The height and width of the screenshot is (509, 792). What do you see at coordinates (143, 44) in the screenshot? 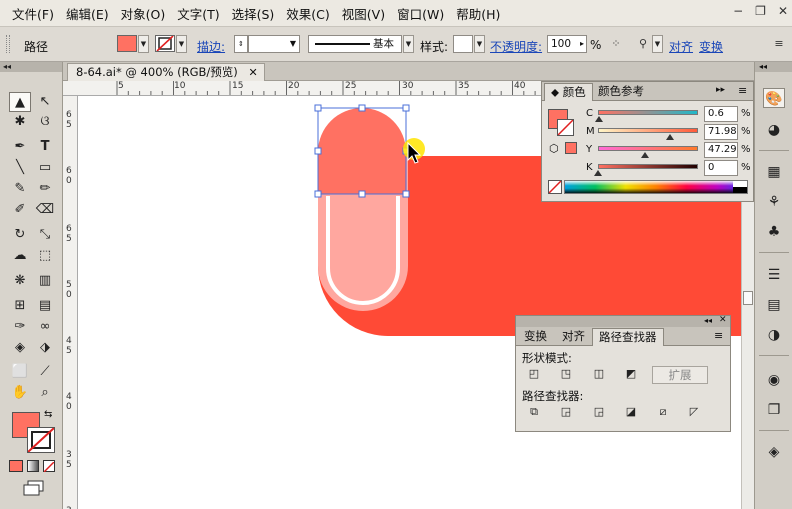
I see `fill-dropdown-chevron-icon: ▼` at bounding box center [143, 44].